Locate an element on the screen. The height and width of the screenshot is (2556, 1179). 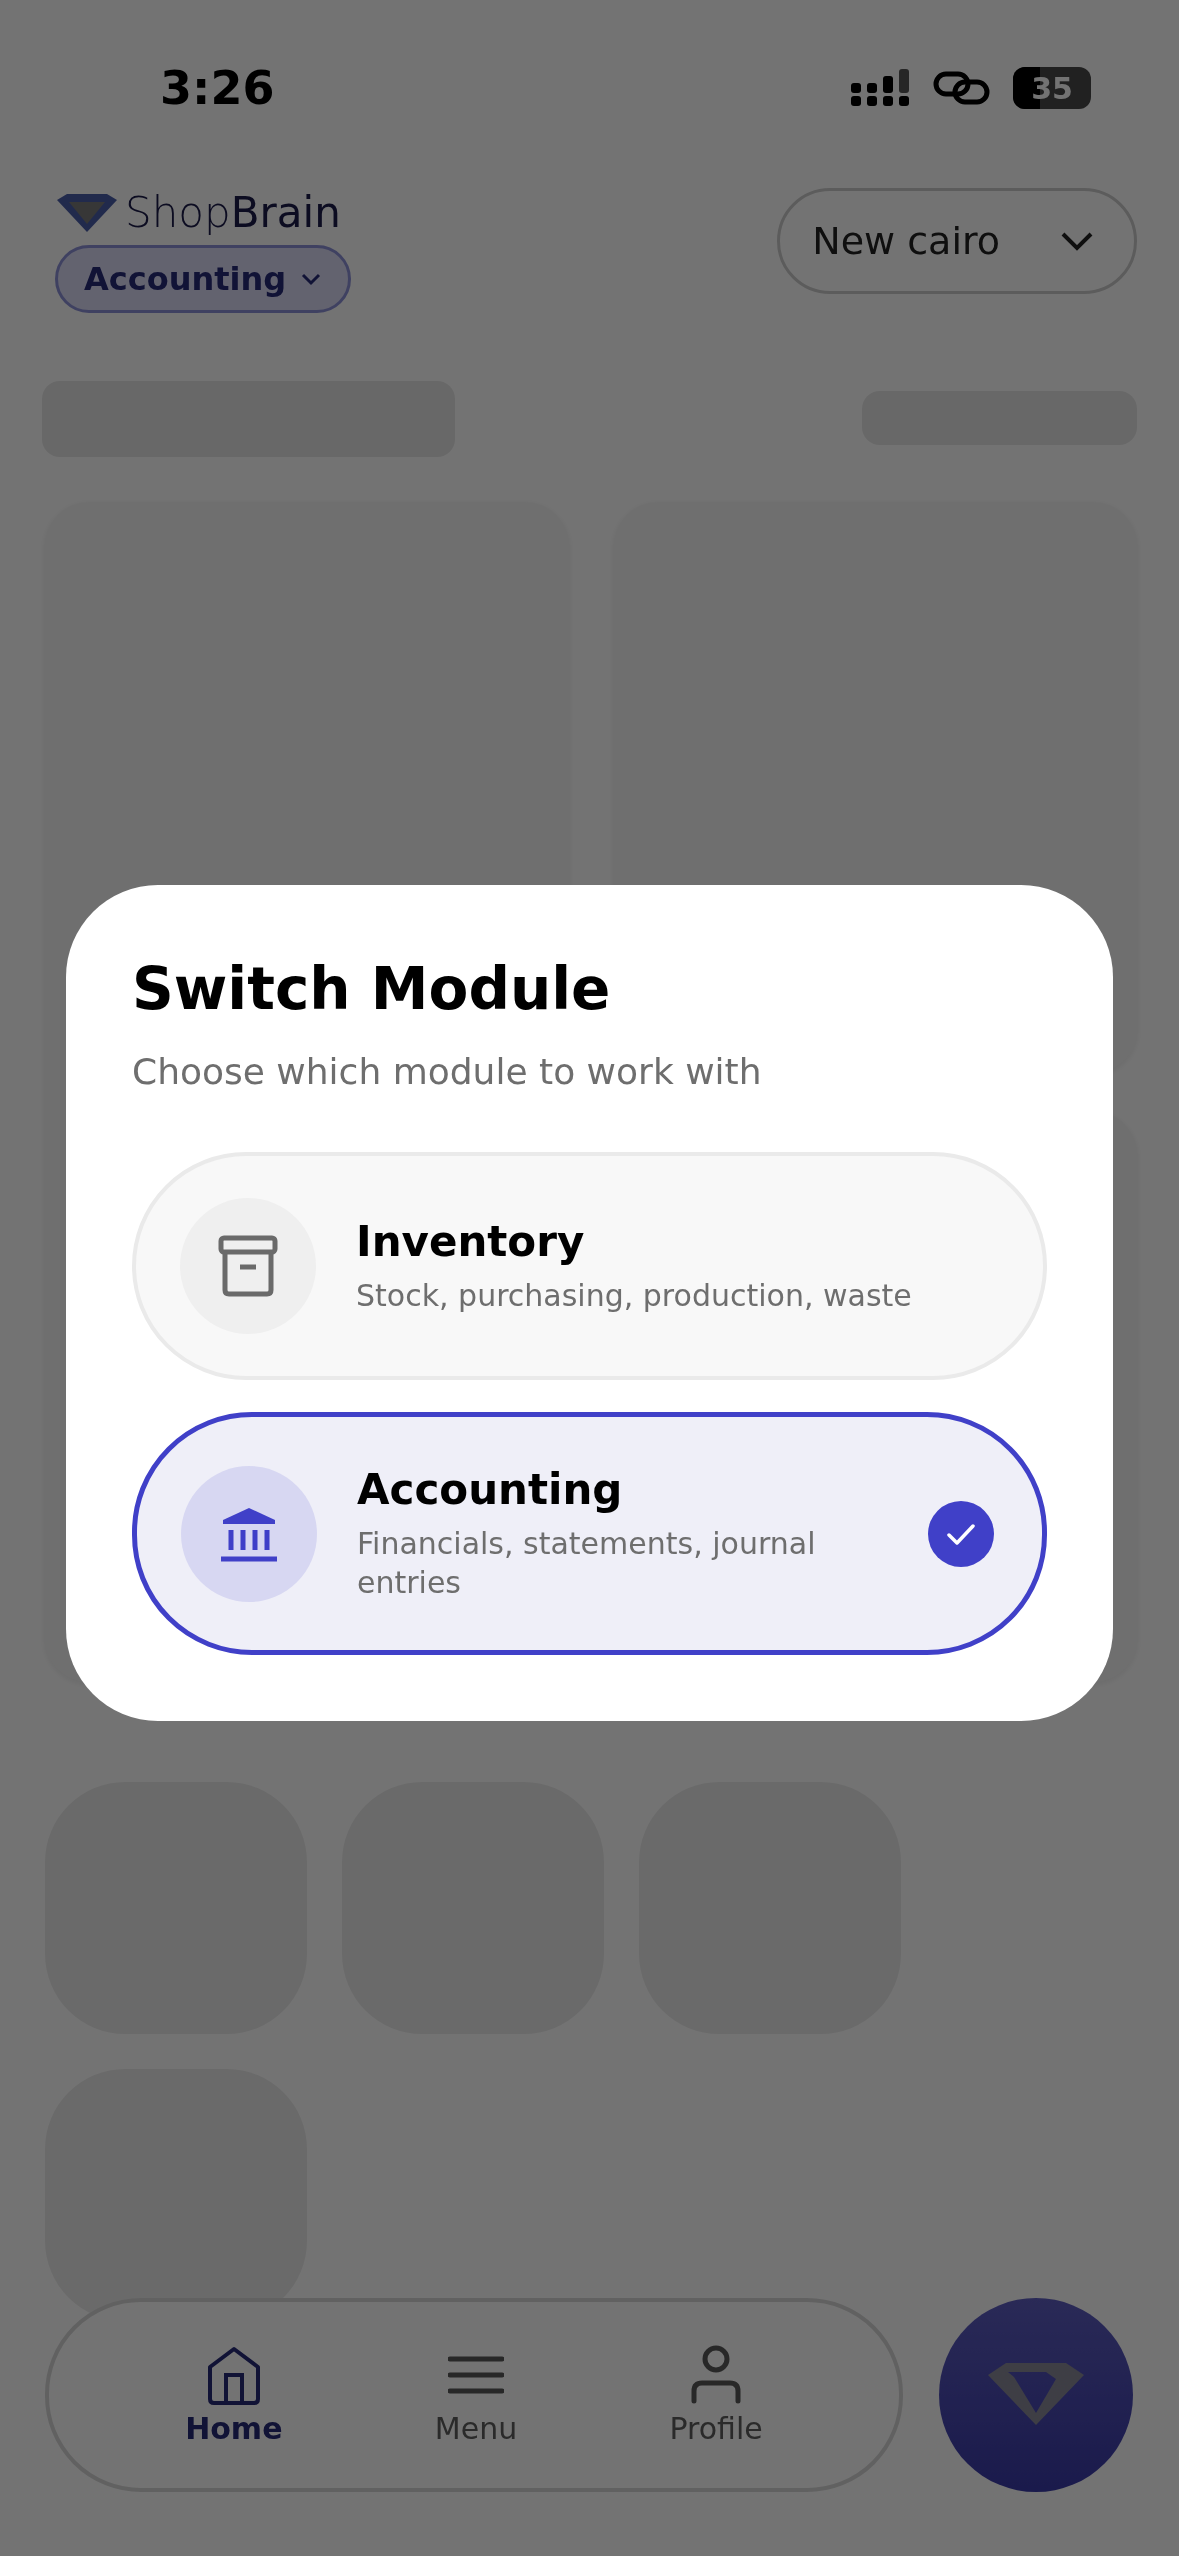
module-dropdown: Accounting is located at coordinates (203, 279).